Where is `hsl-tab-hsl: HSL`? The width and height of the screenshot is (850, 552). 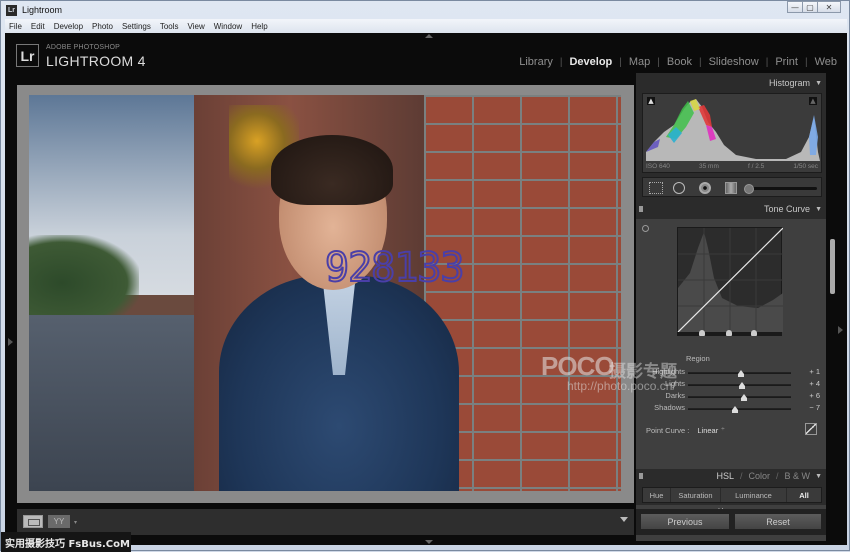 hsl-tab-hsl: HSL is located at coordinates (725, 476).